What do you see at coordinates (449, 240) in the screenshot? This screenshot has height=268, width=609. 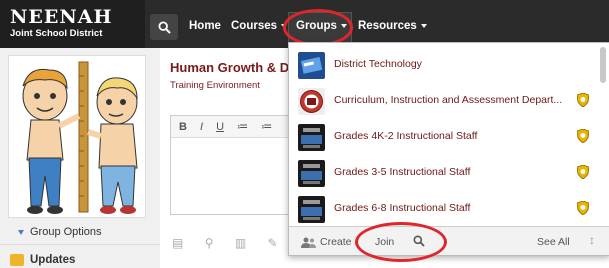 I see `dropdown-footer: Create Join See All ↕` at bounding box center [449, 240].